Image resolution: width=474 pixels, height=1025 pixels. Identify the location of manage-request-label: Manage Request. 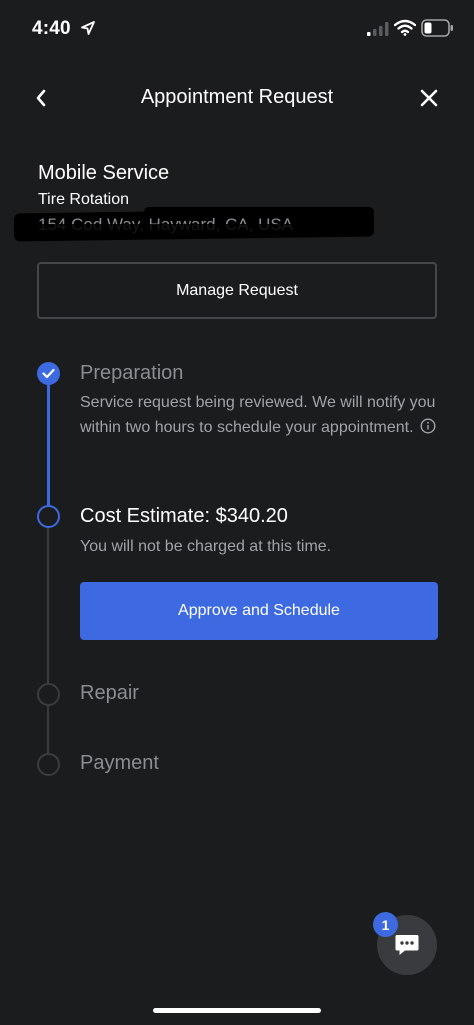
(237, 290).